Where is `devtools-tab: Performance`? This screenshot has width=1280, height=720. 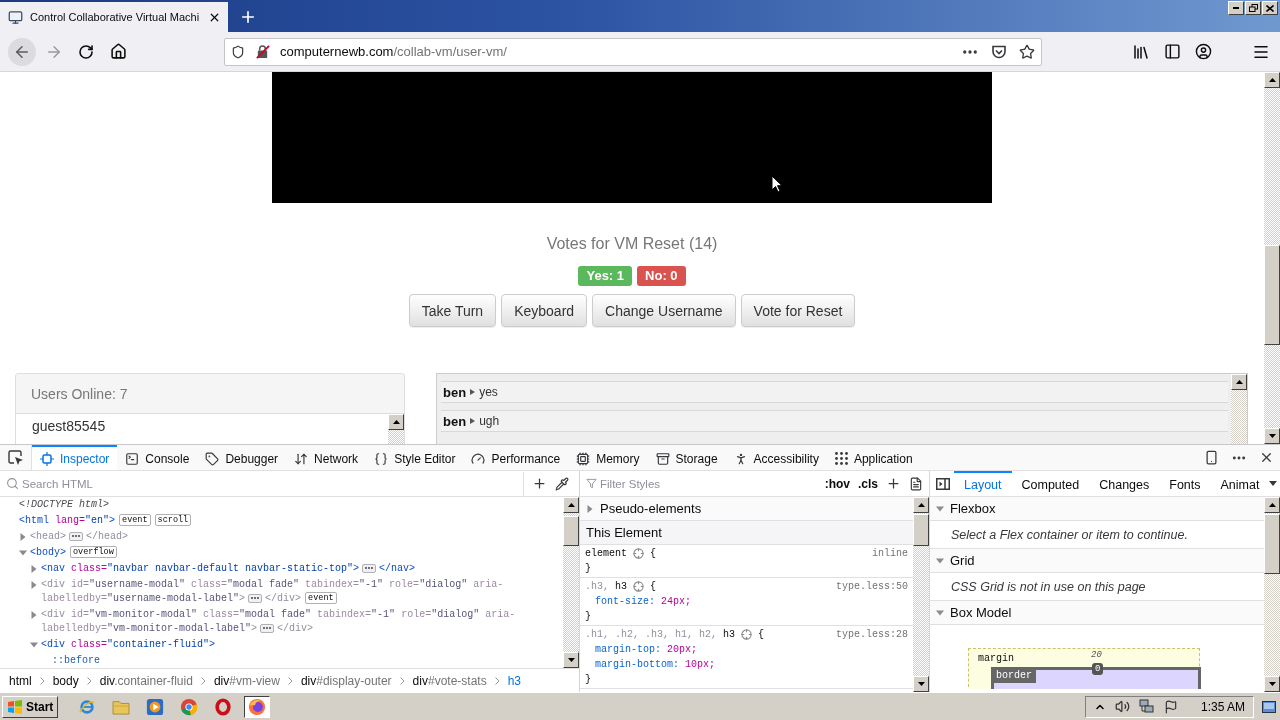 devtools-tab: Performance is located at coordinates (516, 457).